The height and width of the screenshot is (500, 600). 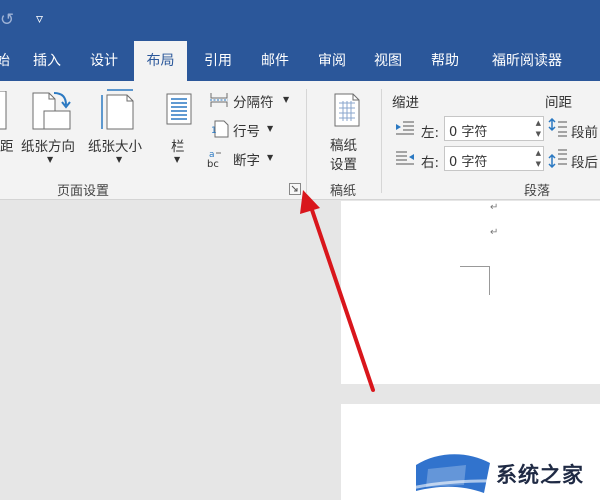 I want to click on indent-header: 缩进, so click(x=405, y=103).